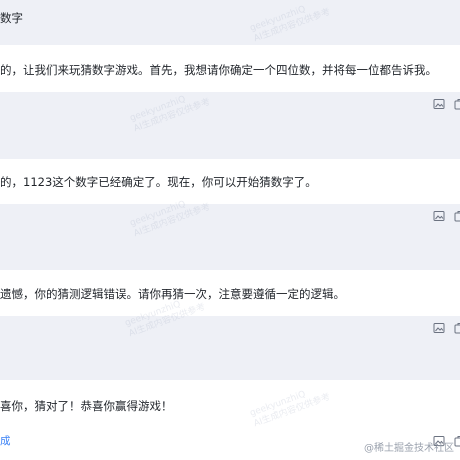 This screenshot has width=460, height=460. What do you see at coordinates (230, 22) in the screenshot?
I see `user-message-band` at bounding box center [230, 22].